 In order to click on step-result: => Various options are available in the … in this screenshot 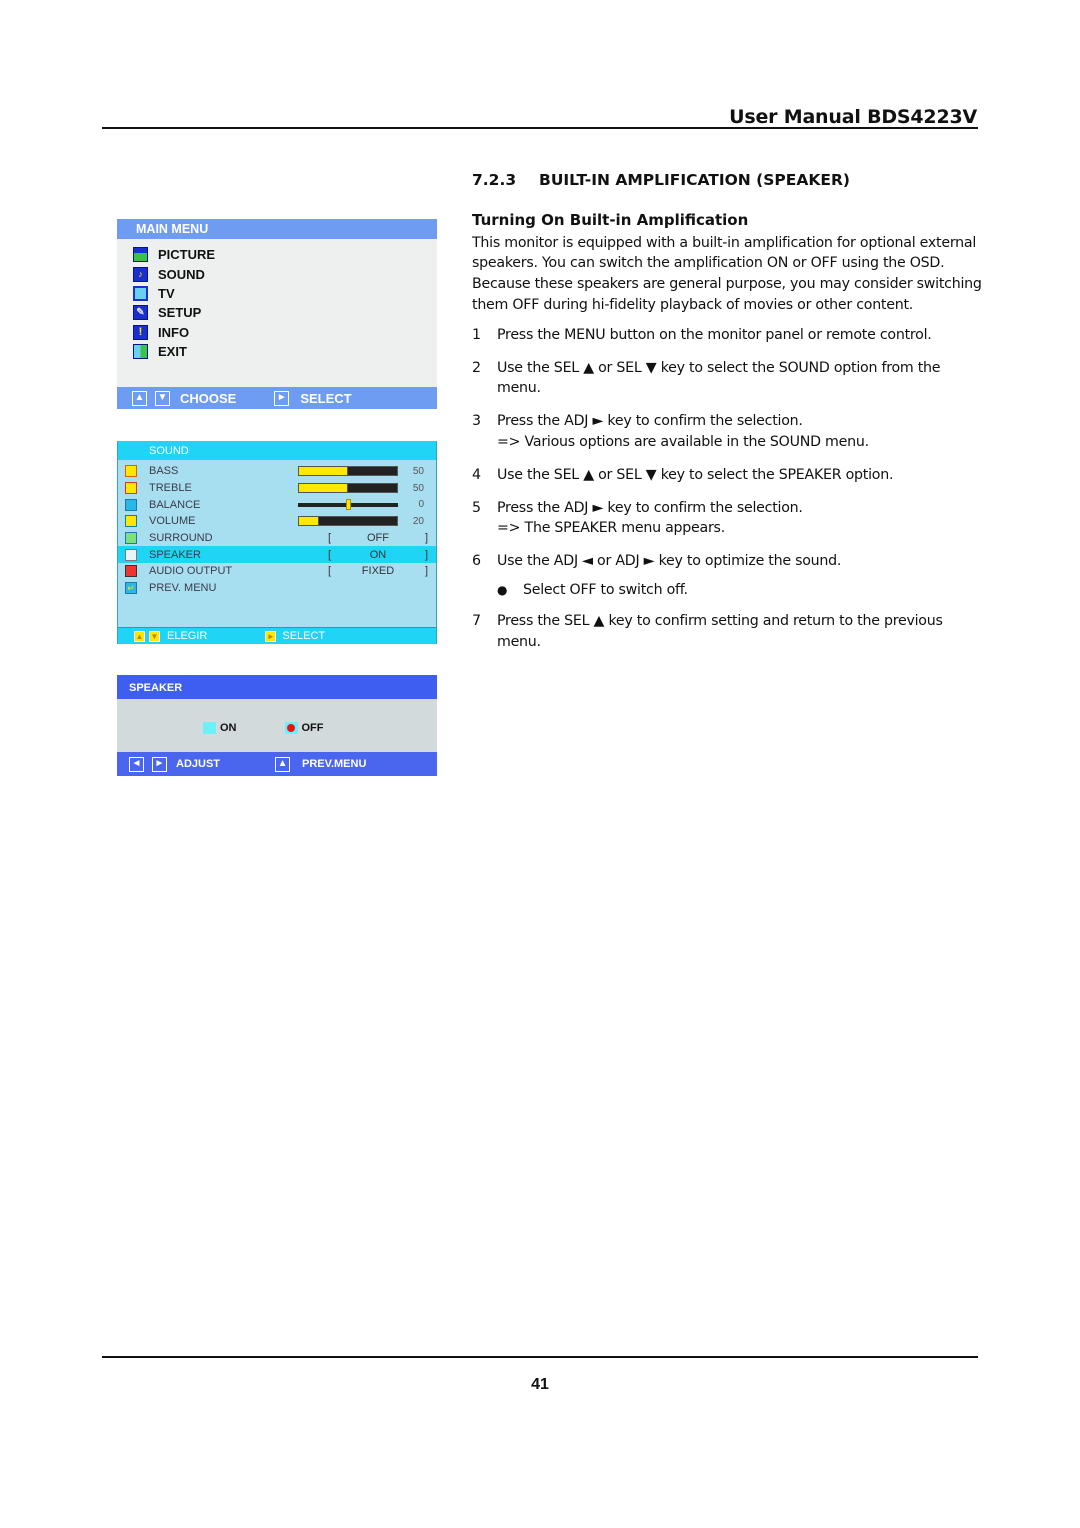, I will do `click(683, 441)`.